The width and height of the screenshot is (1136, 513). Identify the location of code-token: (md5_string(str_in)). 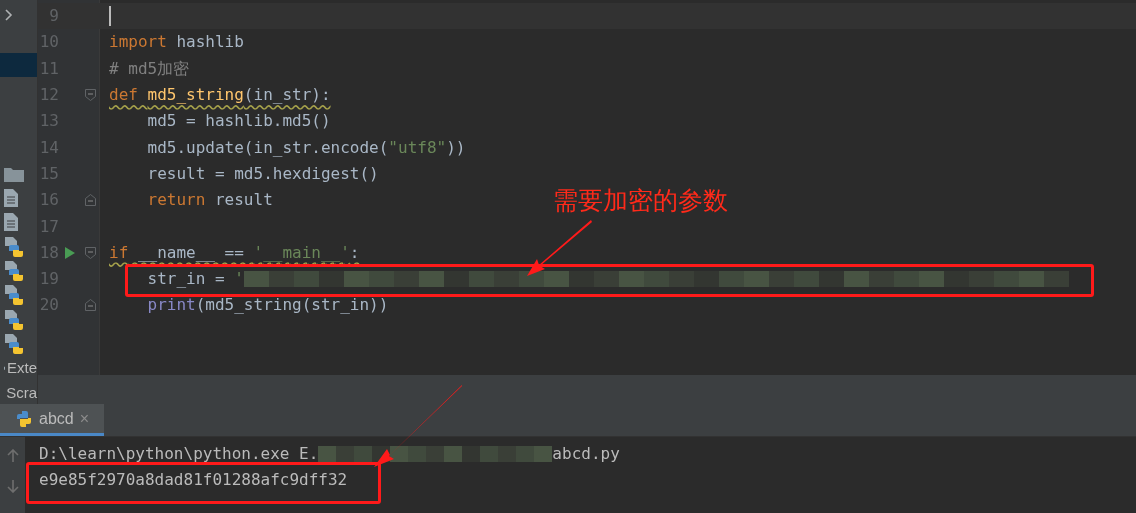
(292, 305).